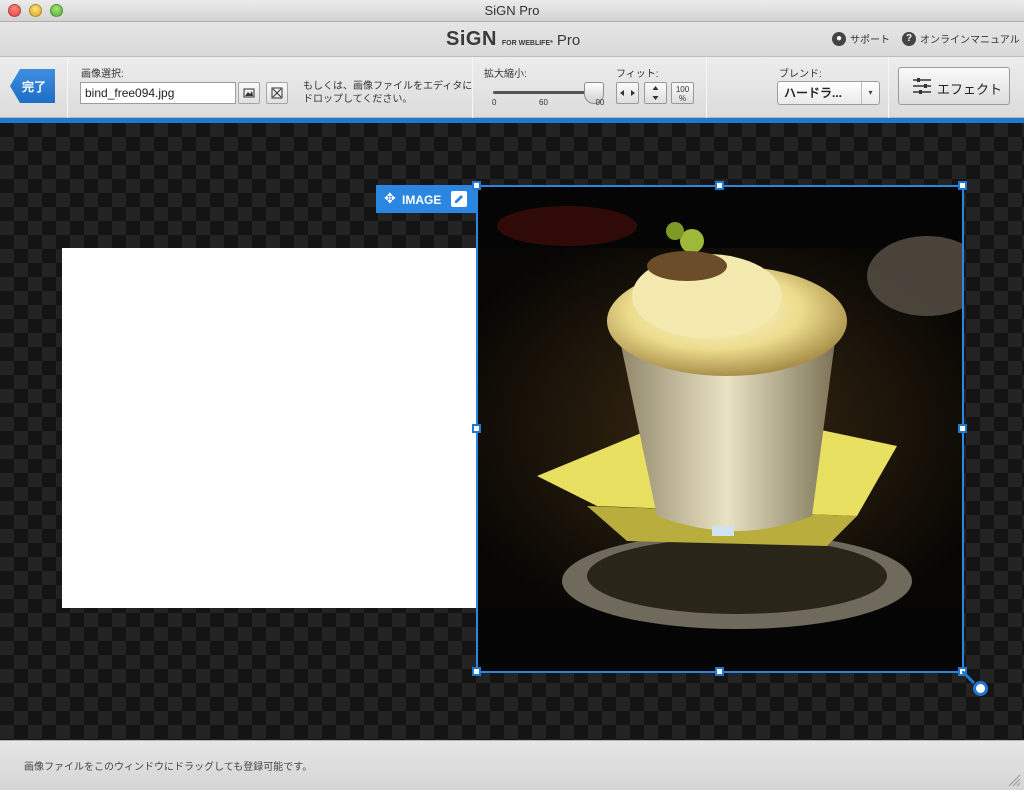  I want to click on effect-button-label: エフェクト, so click(970, 89).